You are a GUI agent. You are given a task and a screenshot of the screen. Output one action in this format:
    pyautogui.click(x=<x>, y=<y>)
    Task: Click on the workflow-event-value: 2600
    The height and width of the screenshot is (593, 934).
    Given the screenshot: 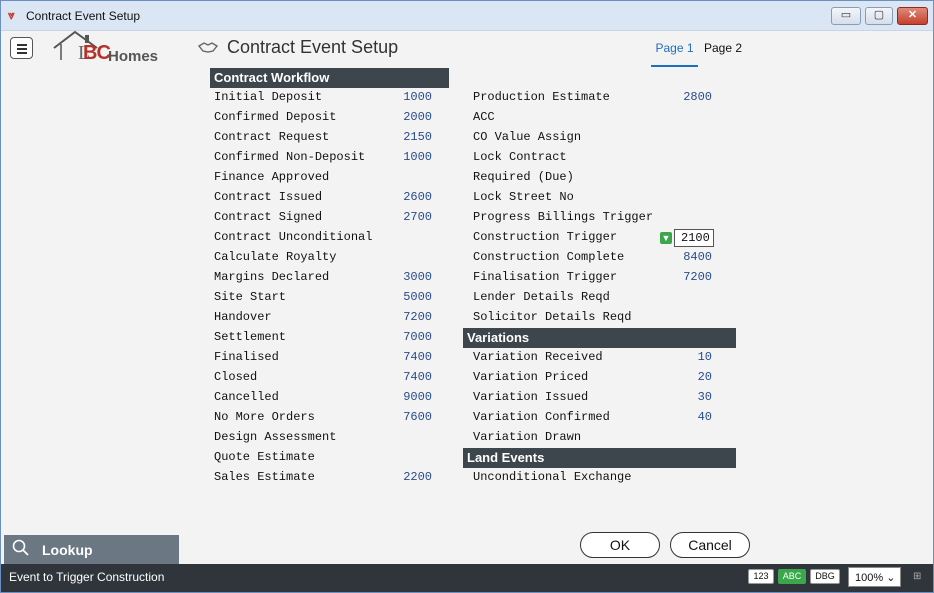 What is the action you would take?
    pyautogui.click(x=417, y=197)
    